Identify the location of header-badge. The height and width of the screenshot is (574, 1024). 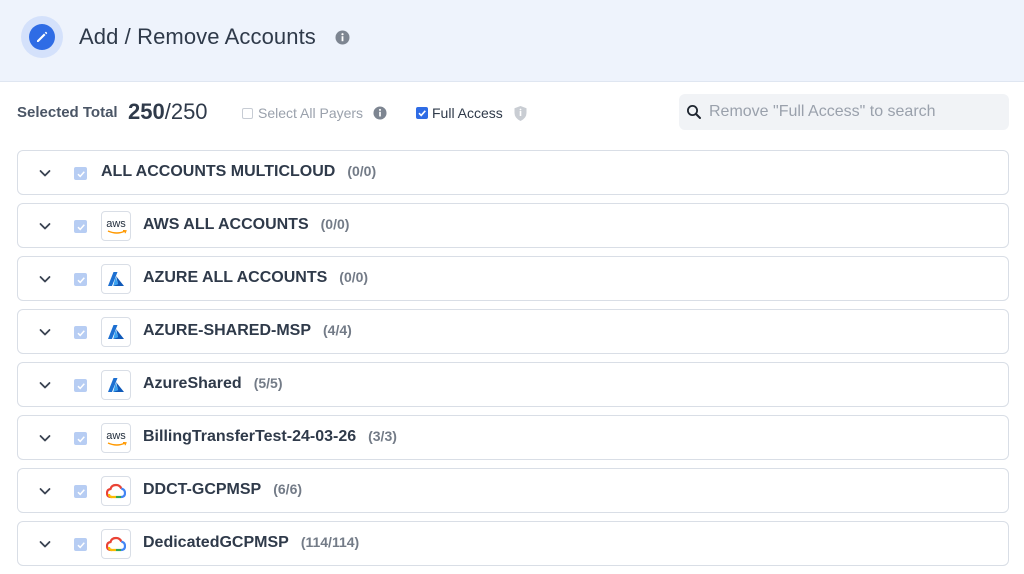
(42, 37).